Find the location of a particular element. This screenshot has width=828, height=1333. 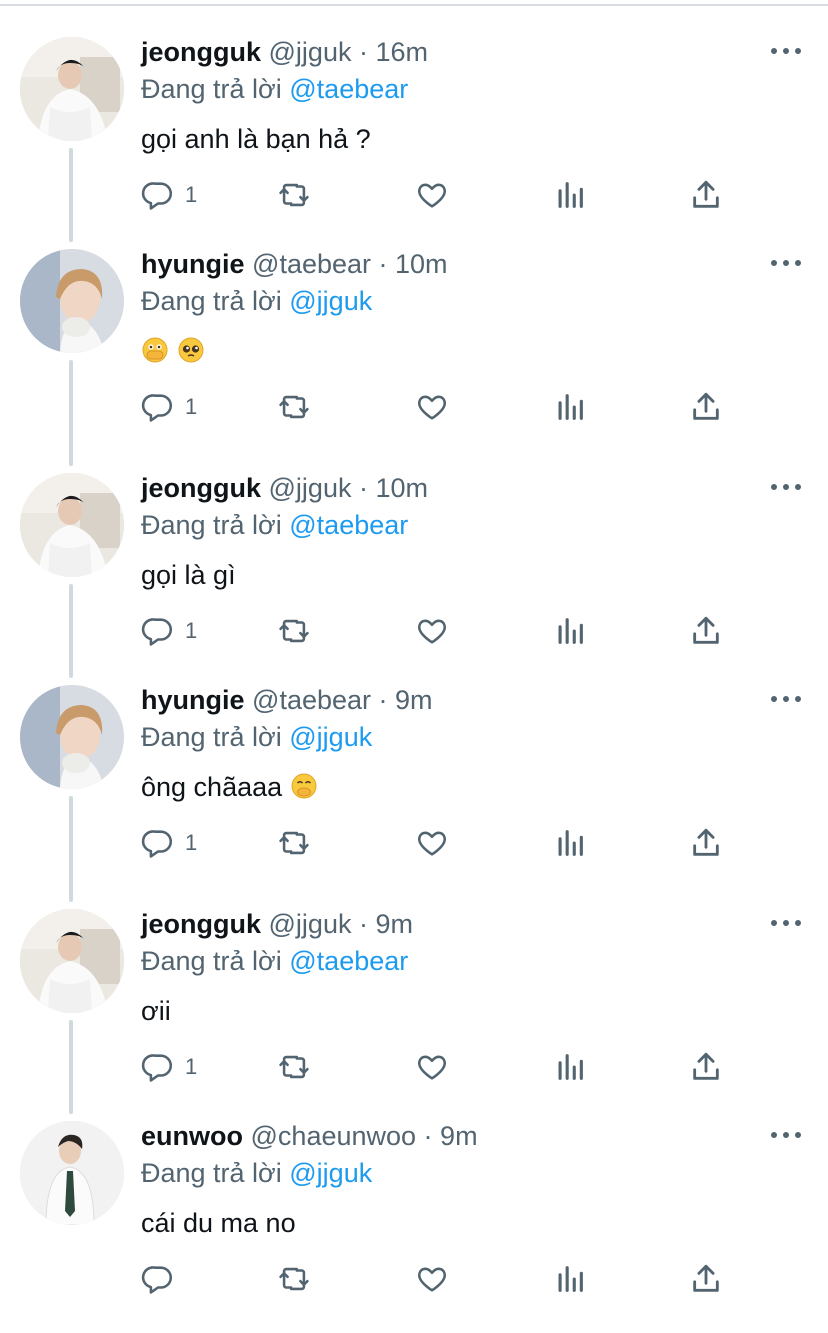

analytics-icon is located at coordinates (570, 407).